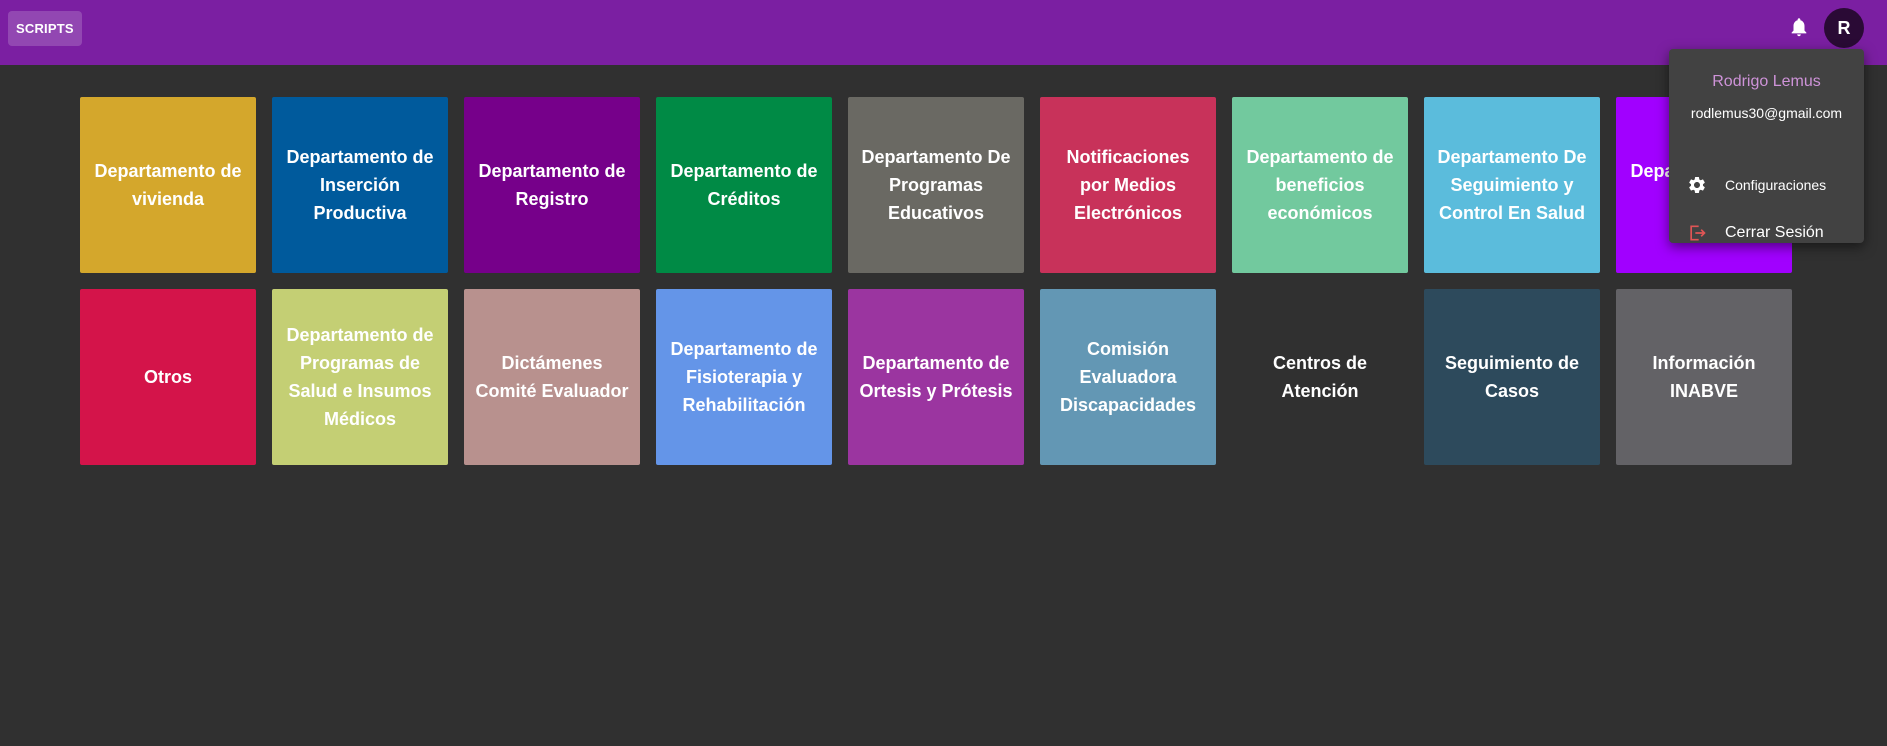 This screenshot has height=746, width=1887. What do you see at coordinates (1776, 185) in the screenshot?
I see `menu-item-label: Configuraciones` at bounding box center [1776, 185].